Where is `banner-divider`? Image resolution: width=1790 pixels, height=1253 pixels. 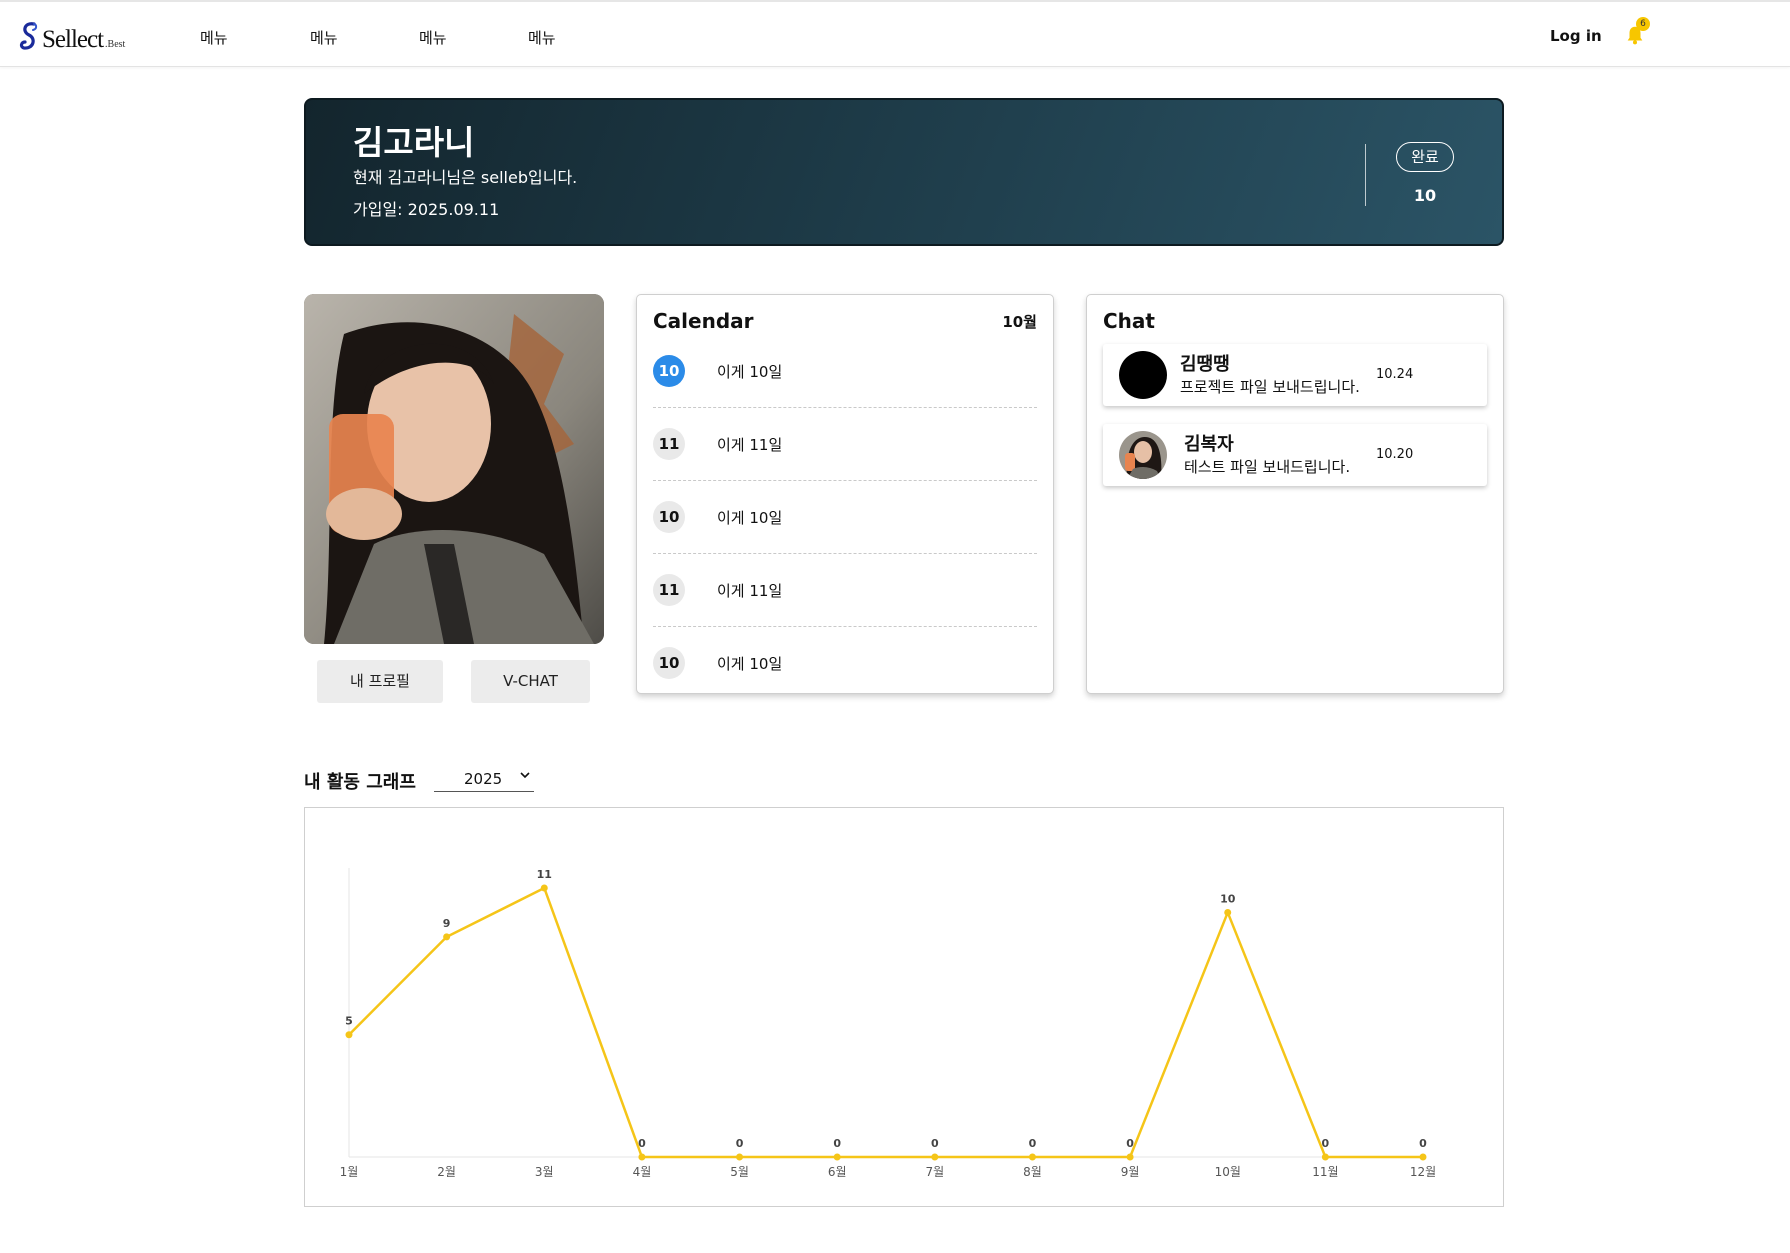
banner-divider is located at coordinates (1365, 175).